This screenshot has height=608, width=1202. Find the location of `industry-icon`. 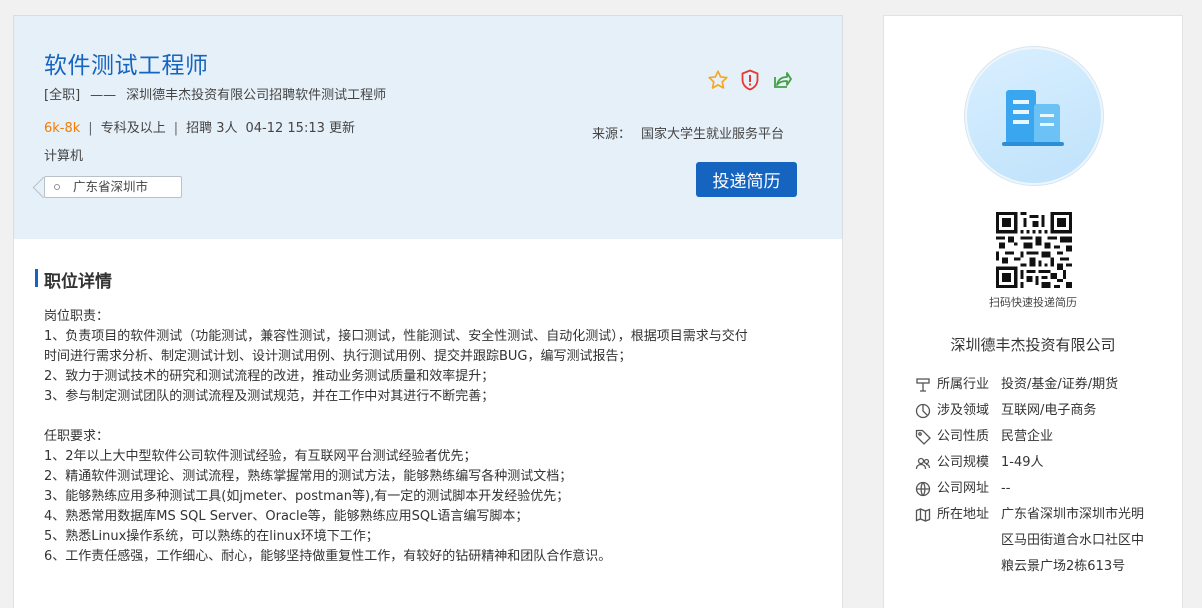

industry-icon is located at coordinates (923, 385).